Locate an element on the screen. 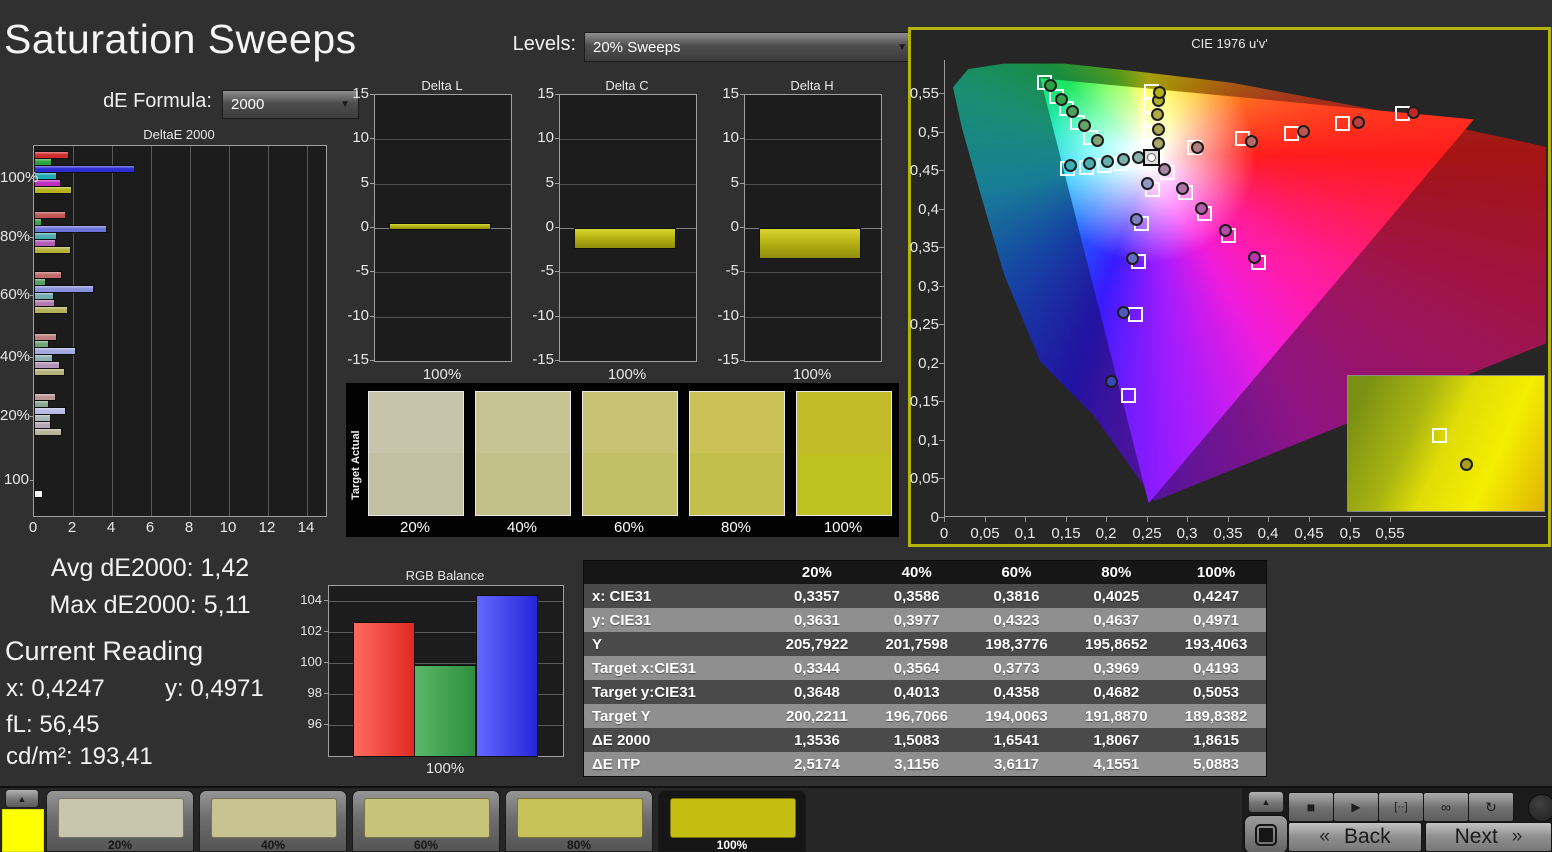 This screenshot has width=1552, height=852. collapse-up-button: ▲ is located at coordinates (22, 798).